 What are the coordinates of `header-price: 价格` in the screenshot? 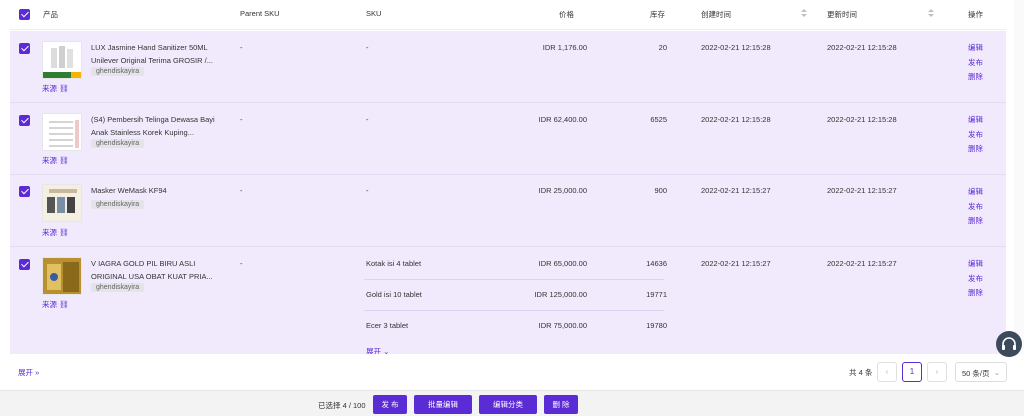 It's located at (566, 14).